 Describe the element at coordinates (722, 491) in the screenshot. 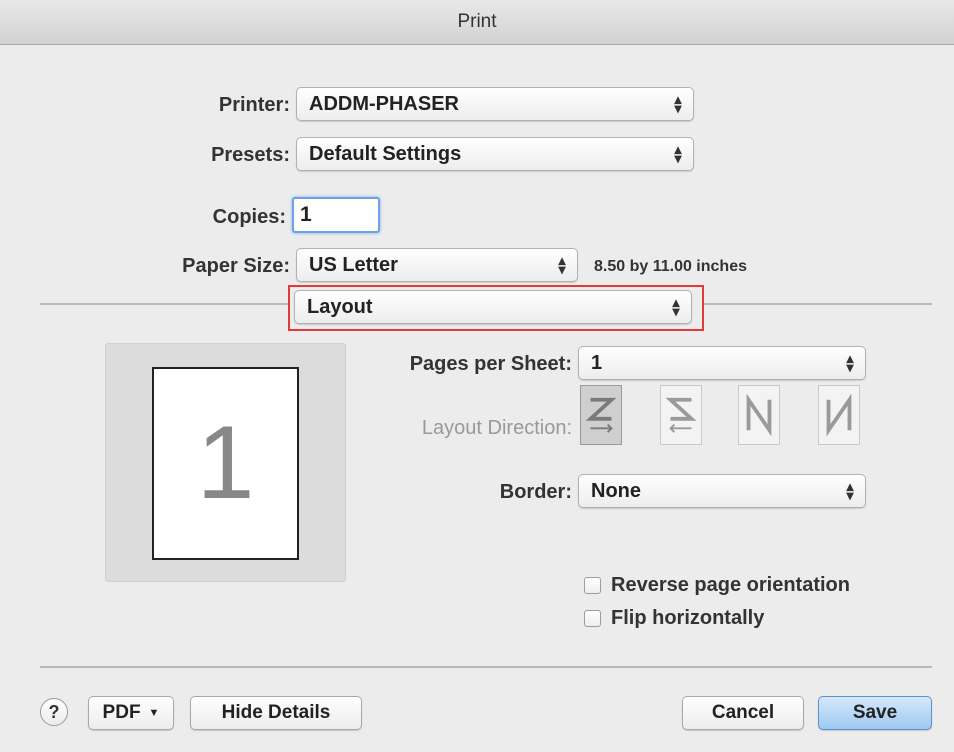

I see `border-popup: None ▴ ▾` at that location.